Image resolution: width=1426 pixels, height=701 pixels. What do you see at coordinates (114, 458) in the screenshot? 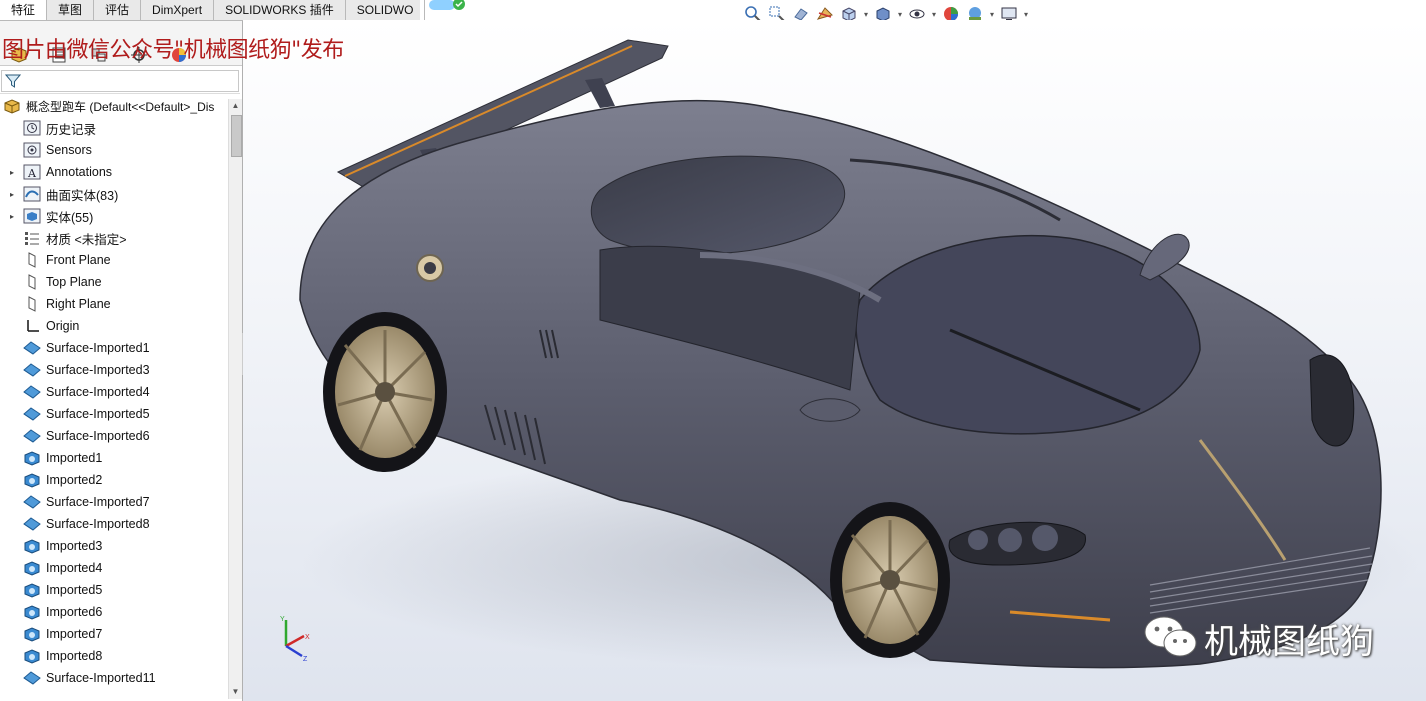
I see `tree-item: Imported1` at bounding box center [114, 458].